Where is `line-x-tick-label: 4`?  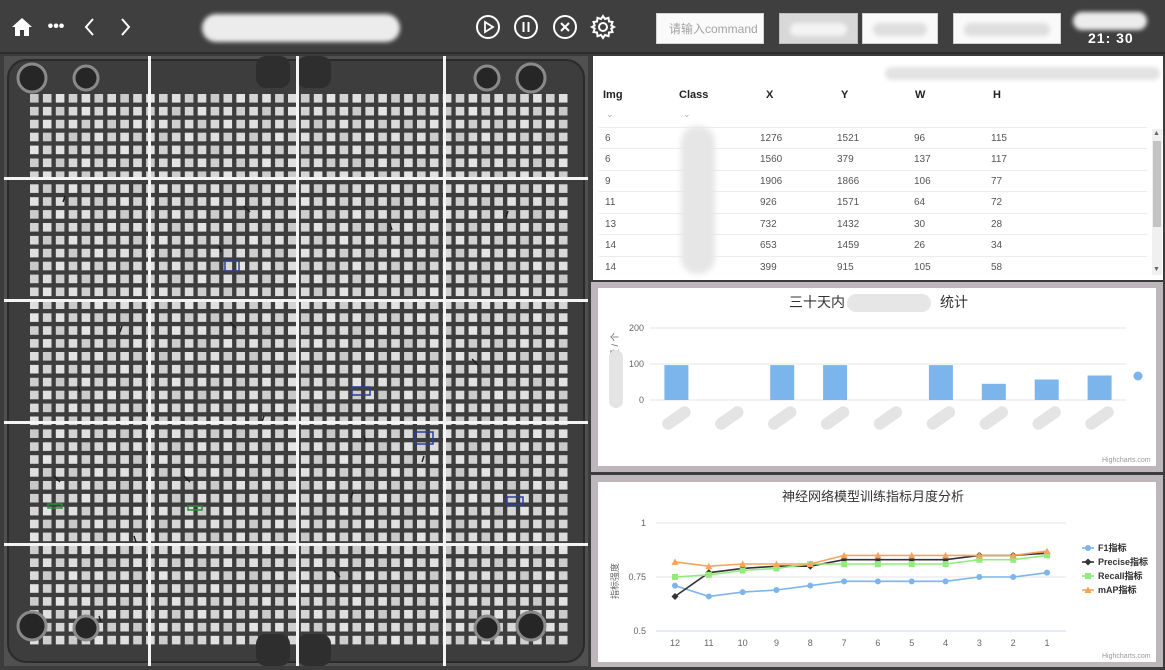 line-x-tick-label: 4 is located at coordinates (945, 643).